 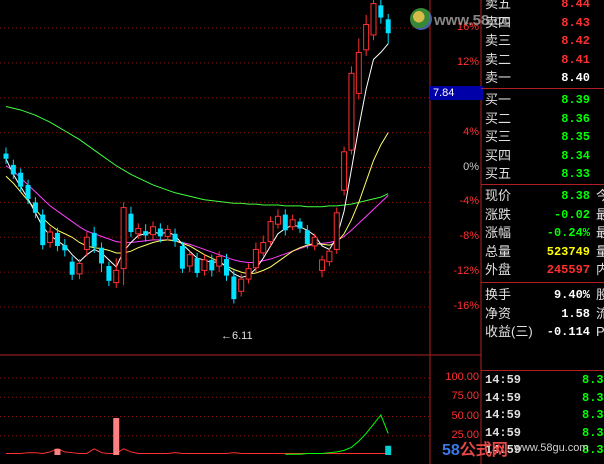 What do you see at coordinates (503, 415) in the screenshot?
I see `tick-time: 14:59` at bounding box center [503, 415].